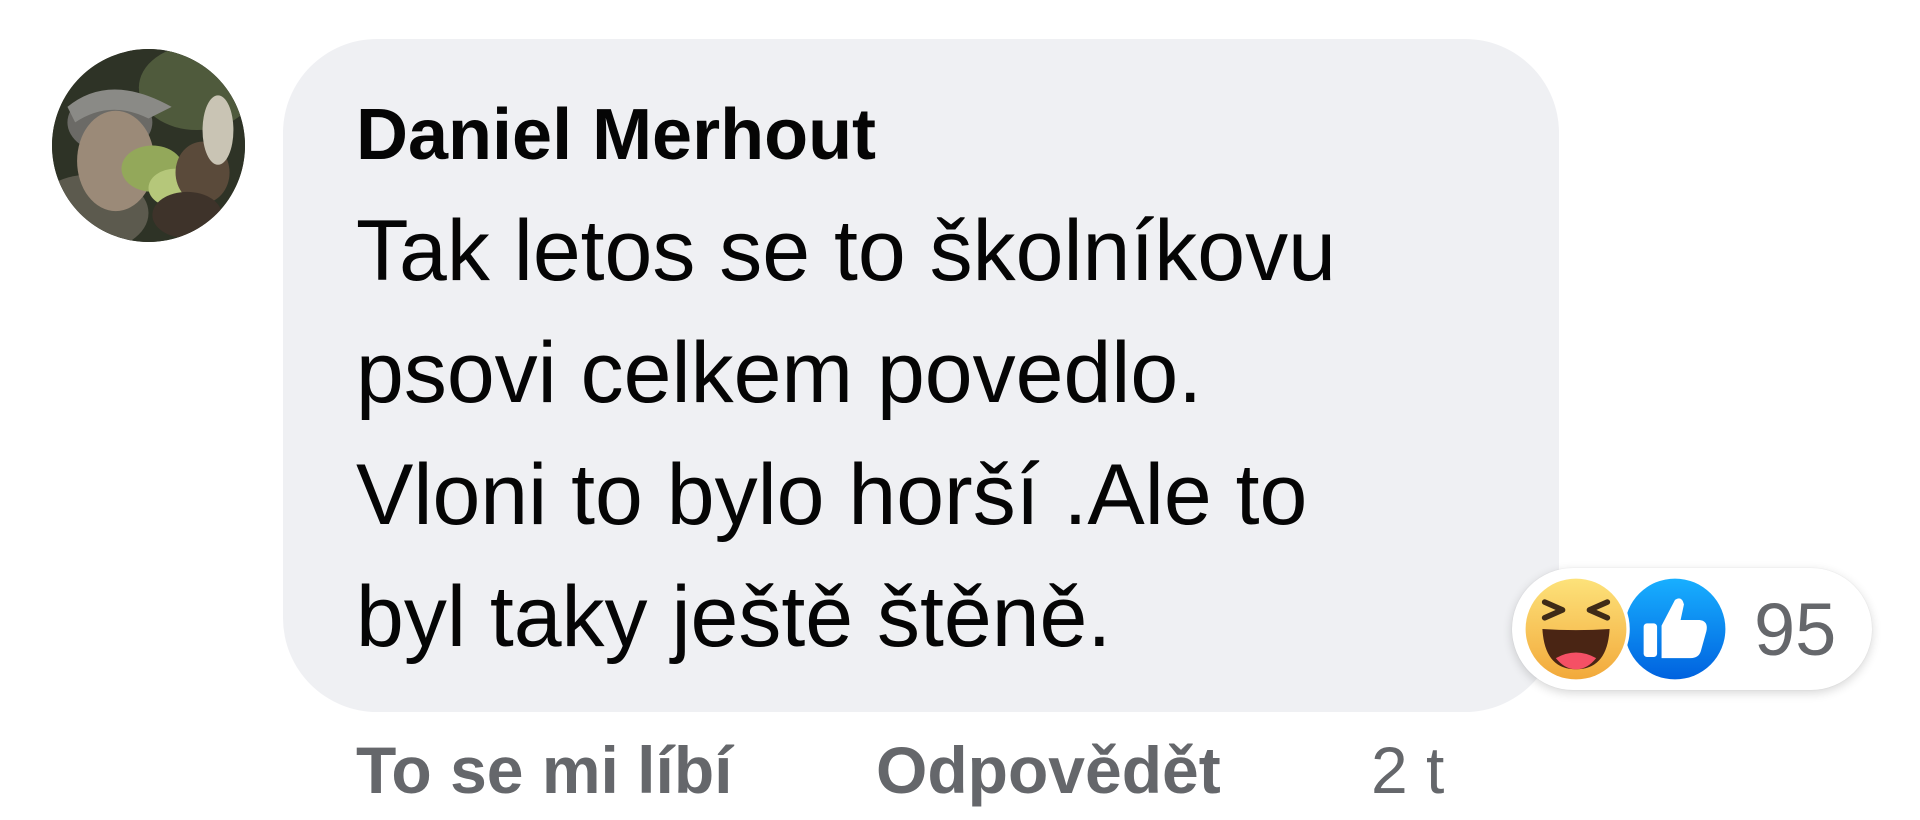 The width and height of the screenshot is (1920, 820). I want to click on reactions-summary: 95, so click(1692, 629).